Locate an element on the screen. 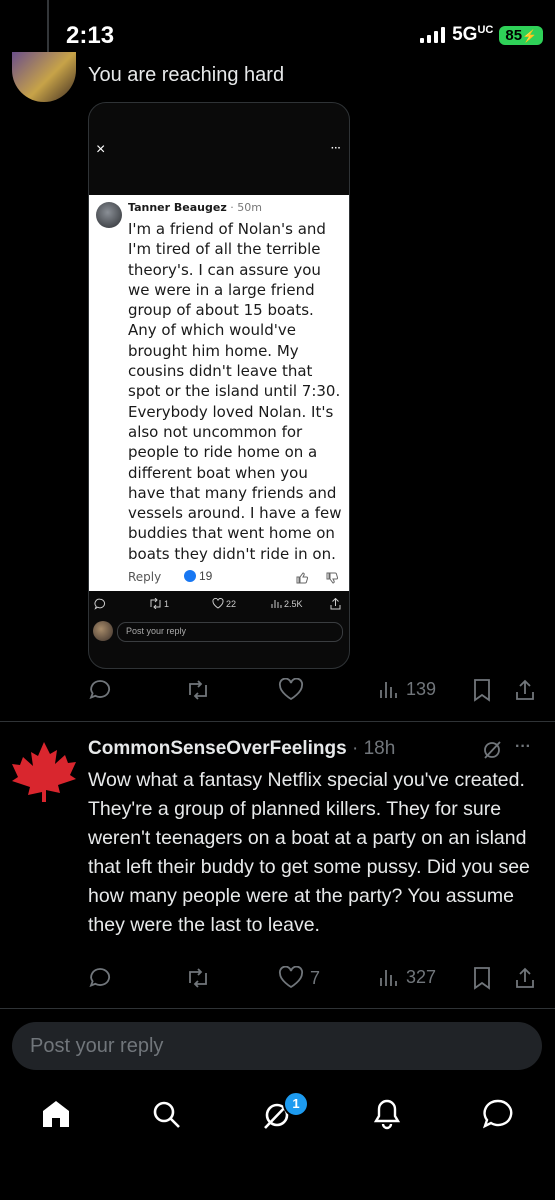 The image size is (555, 1200). inner-repost: 1 is located at coordinates (159, 603).